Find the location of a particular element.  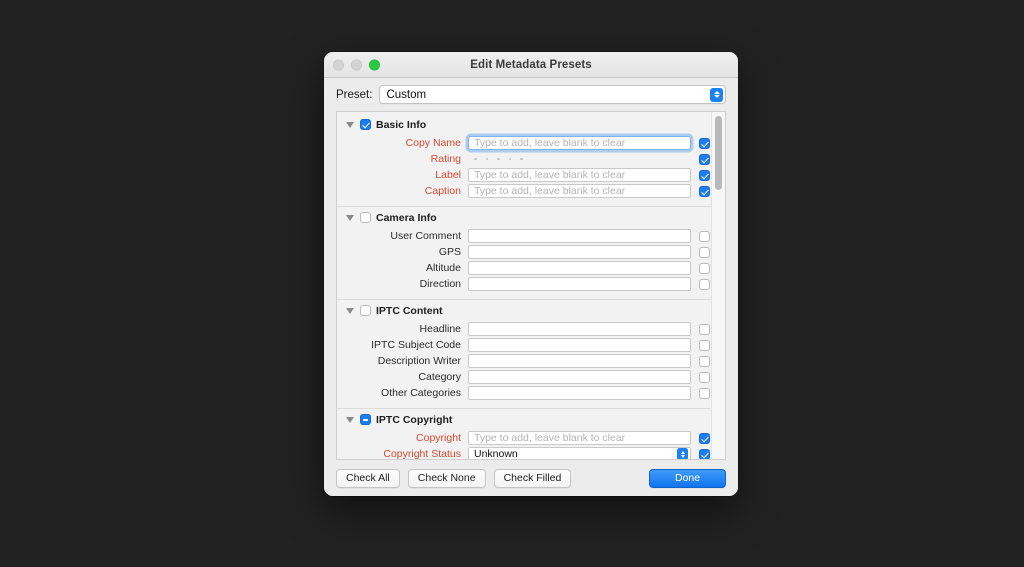

field-label: Category is located at coordinates (439, 377).